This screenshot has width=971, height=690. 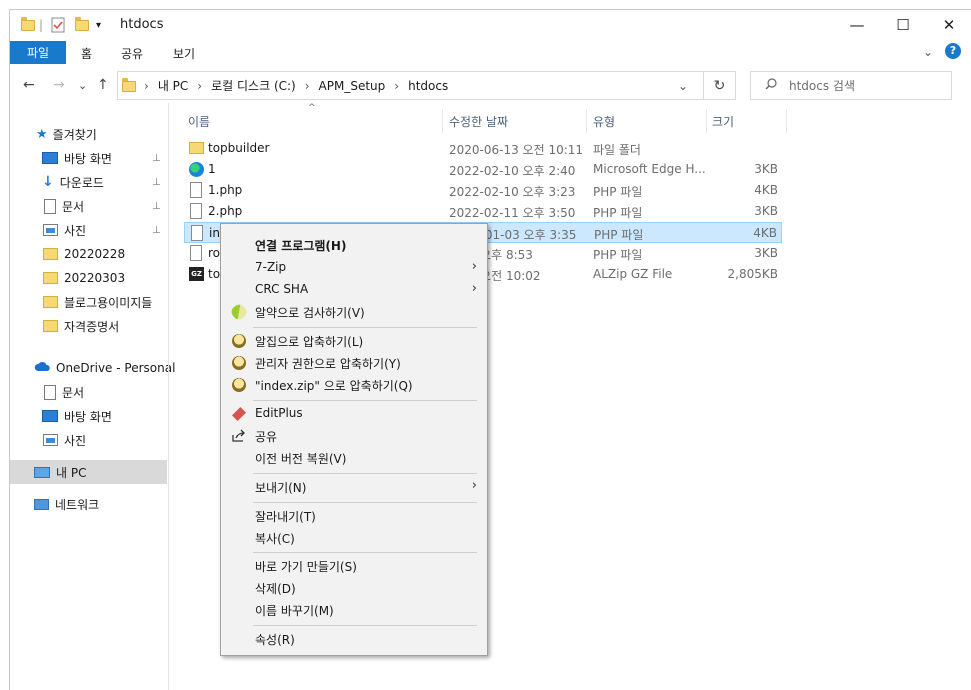 What do you see at coordinates (354, 436) in the screenshot?
I see `menu-item-share: 공유` at bounding box center [354, 436].